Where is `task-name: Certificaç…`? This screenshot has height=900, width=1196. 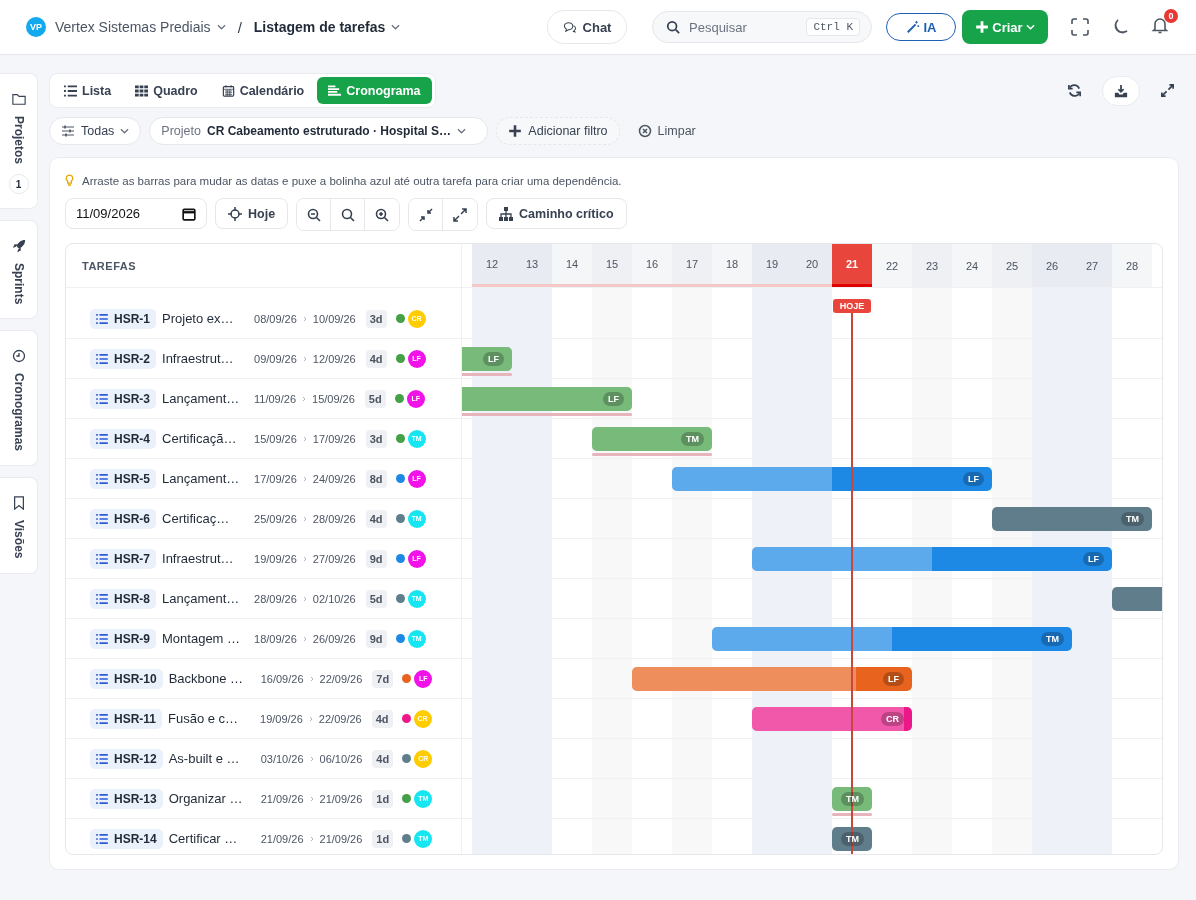
task-name: Certificaç… is located at coordinates (208, 518).